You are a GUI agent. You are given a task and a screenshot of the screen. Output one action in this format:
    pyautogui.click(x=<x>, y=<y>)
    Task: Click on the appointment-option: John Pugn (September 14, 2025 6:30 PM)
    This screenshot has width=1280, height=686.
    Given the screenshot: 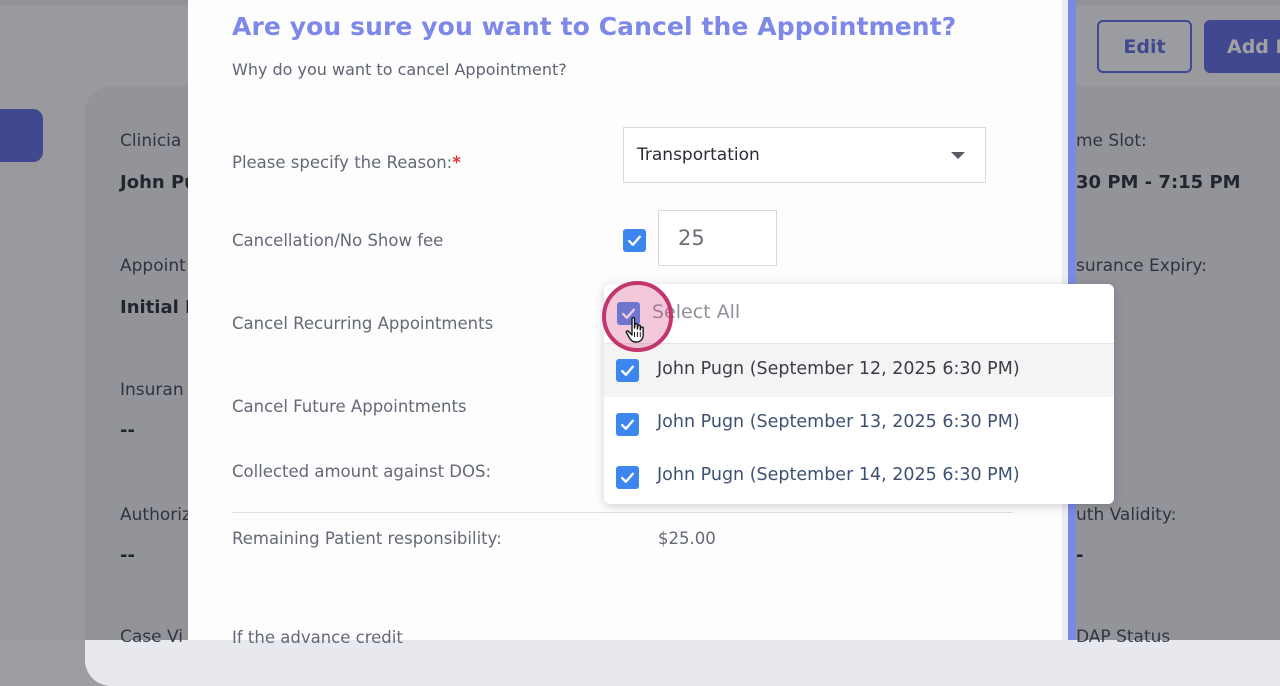 What is the action you would take?
    pyautogui.click(x=859, y=476)
    